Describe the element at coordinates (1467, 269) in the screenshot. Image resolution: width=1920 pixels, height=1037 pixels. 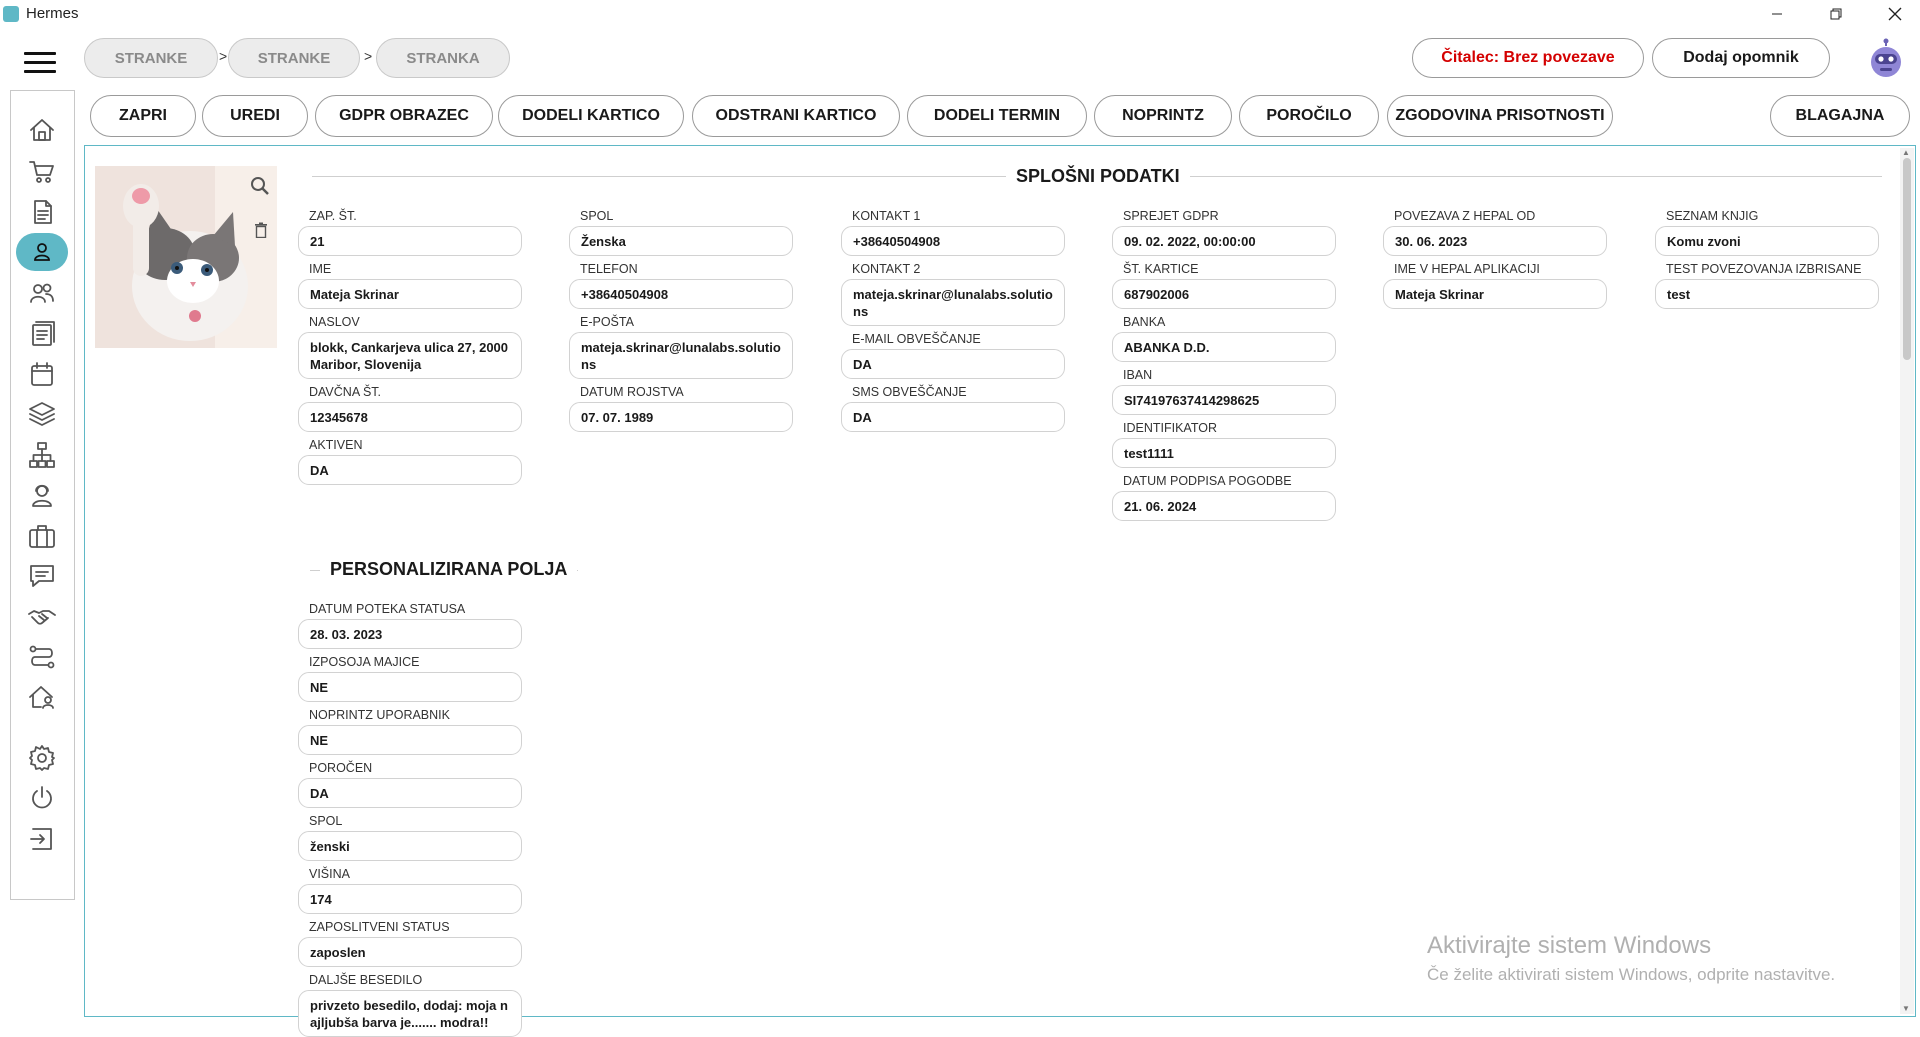
I see `field-label: IME V HEPAL APLIKACIJI` at that location.